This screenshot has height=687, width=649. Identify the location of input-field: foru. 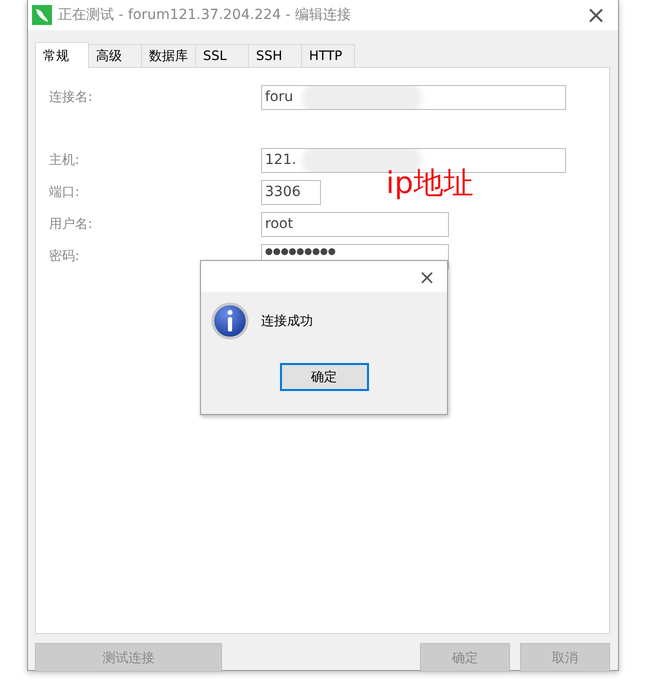
(413, 97).